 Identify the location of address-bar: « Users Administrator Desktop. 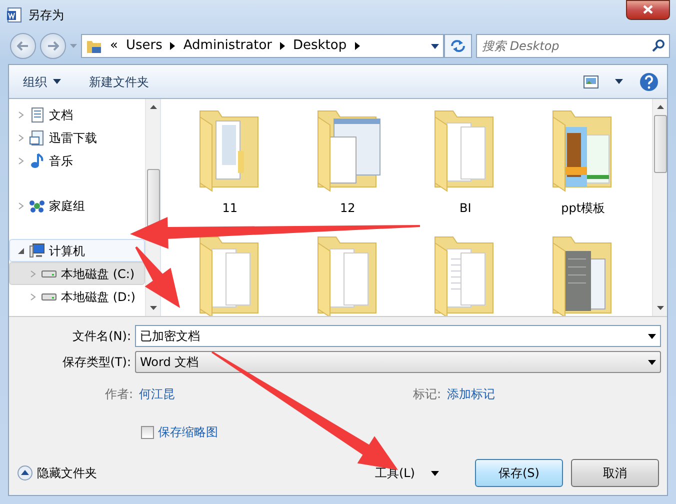
(262, 46).